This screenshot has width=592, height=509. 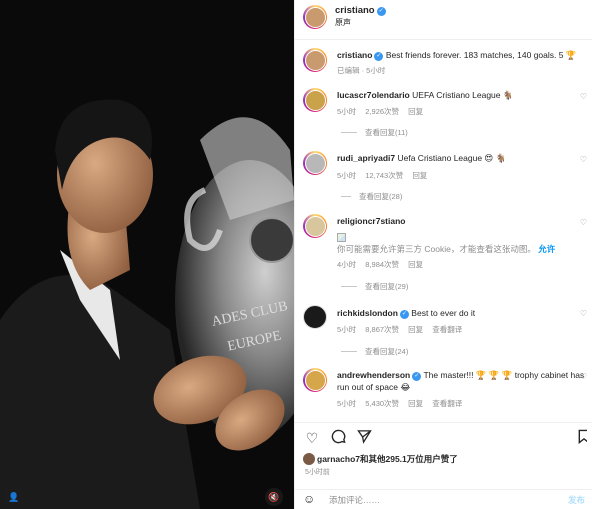 What do you see at coordinates (576, 500) in the screenshot?
I see `post-comment-button: 发布` at bounding box center [576, 500].